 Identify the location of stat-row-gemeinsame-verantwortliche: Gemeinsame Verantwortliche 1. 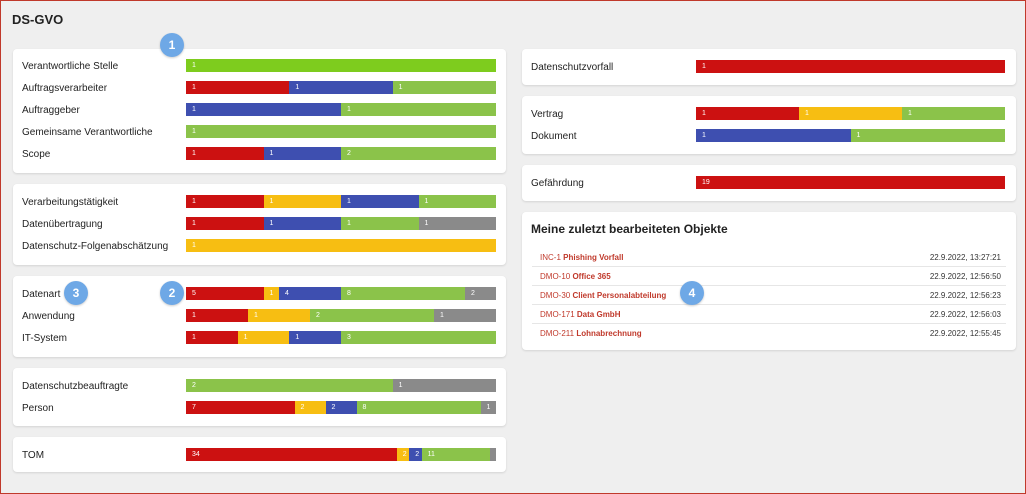
(259, 133).